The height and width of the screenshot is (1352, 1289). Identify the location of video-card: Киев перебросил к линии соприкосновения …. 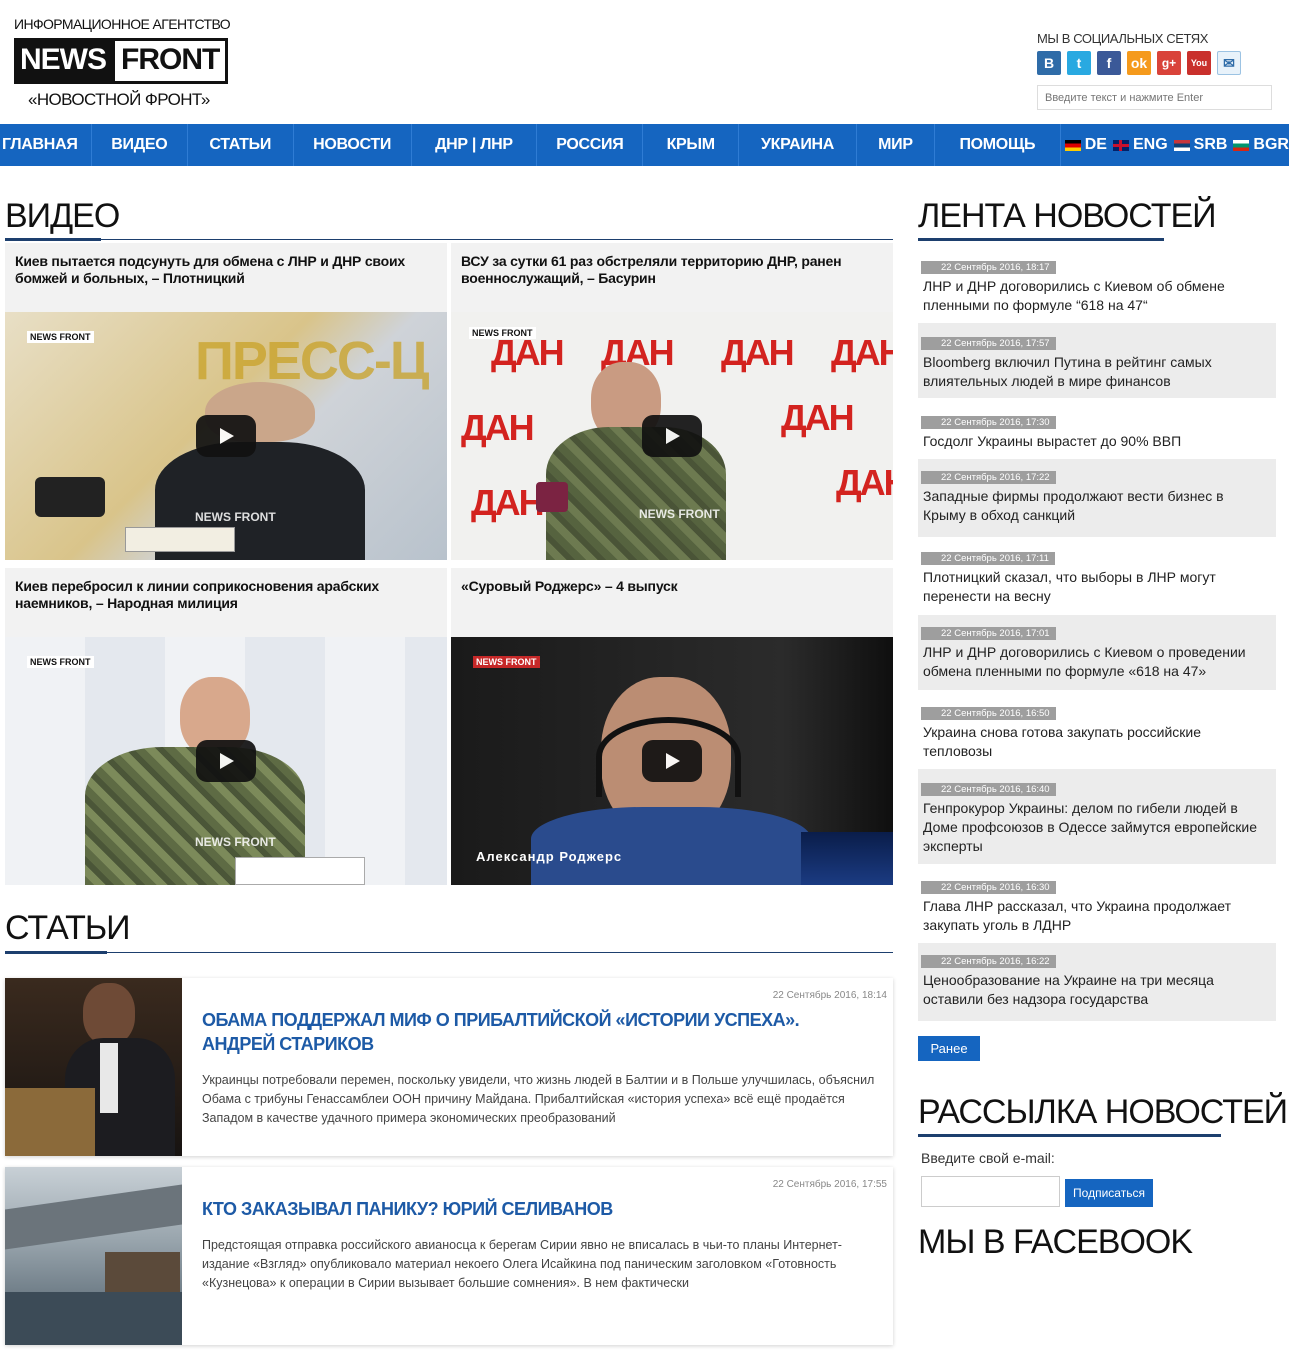
(226, 726).